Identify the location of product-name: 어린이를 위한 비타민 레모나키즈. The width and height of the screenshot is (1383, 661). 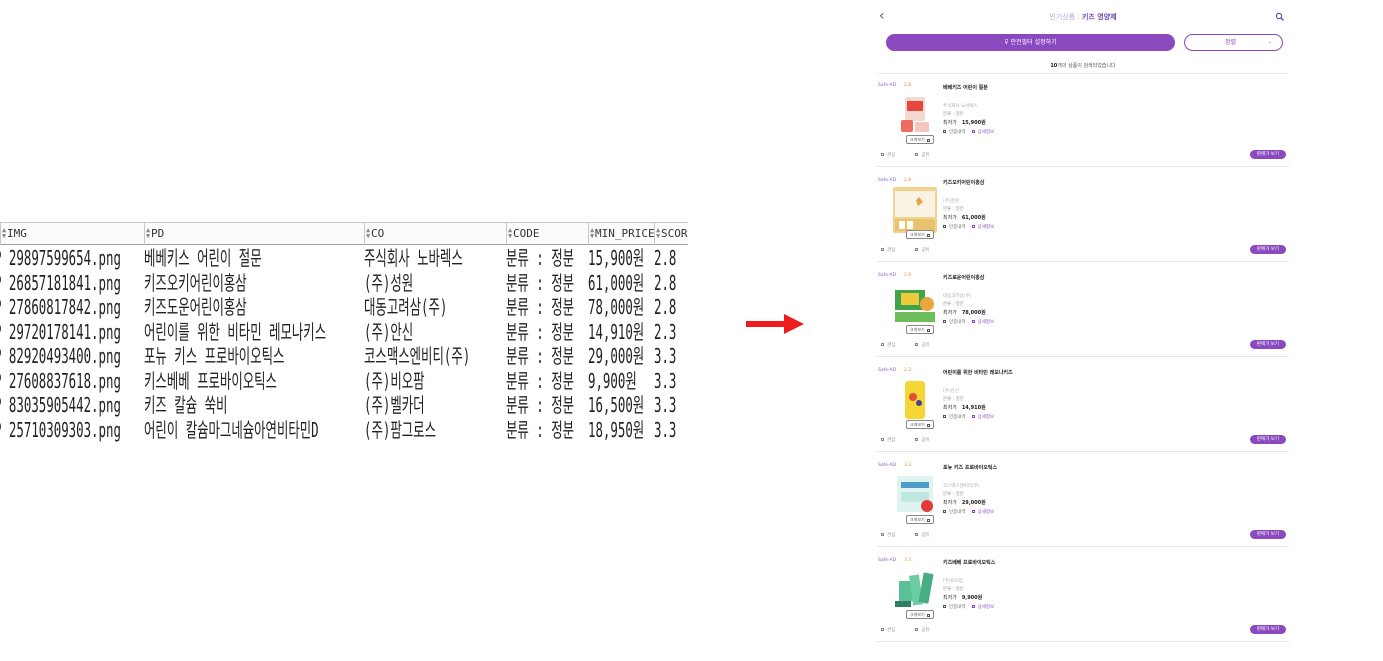
(978, 372).